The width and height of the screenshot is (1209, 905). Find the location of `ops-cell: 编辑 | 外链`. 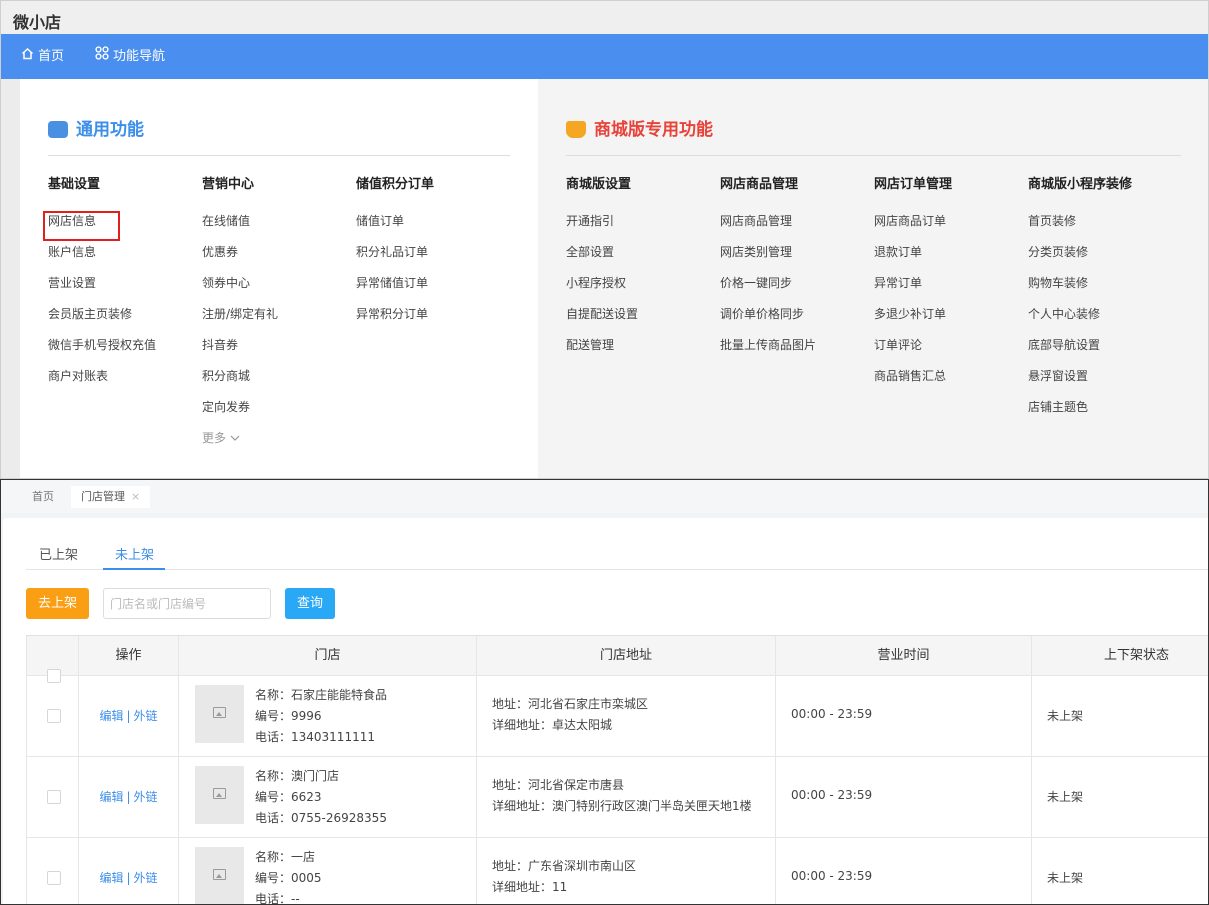

ops-cell: 编辑 | 外链 is located at coordinates (129, 797).